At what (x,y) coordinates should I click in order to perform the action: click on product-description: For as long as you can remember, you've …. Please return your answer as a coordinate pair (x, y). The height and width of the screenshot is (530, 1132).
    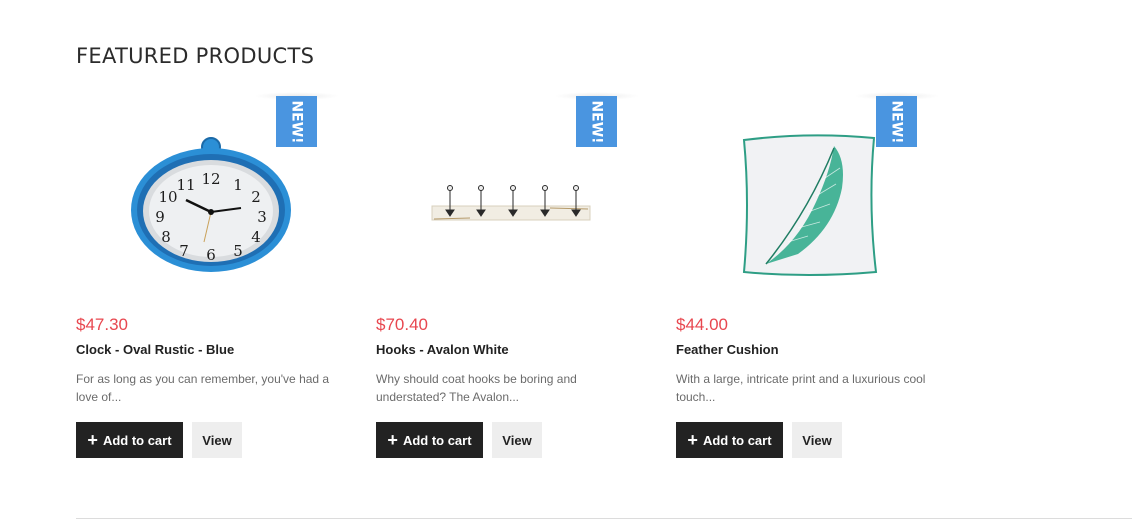
    Looking at the image, I should click on (203, 388).